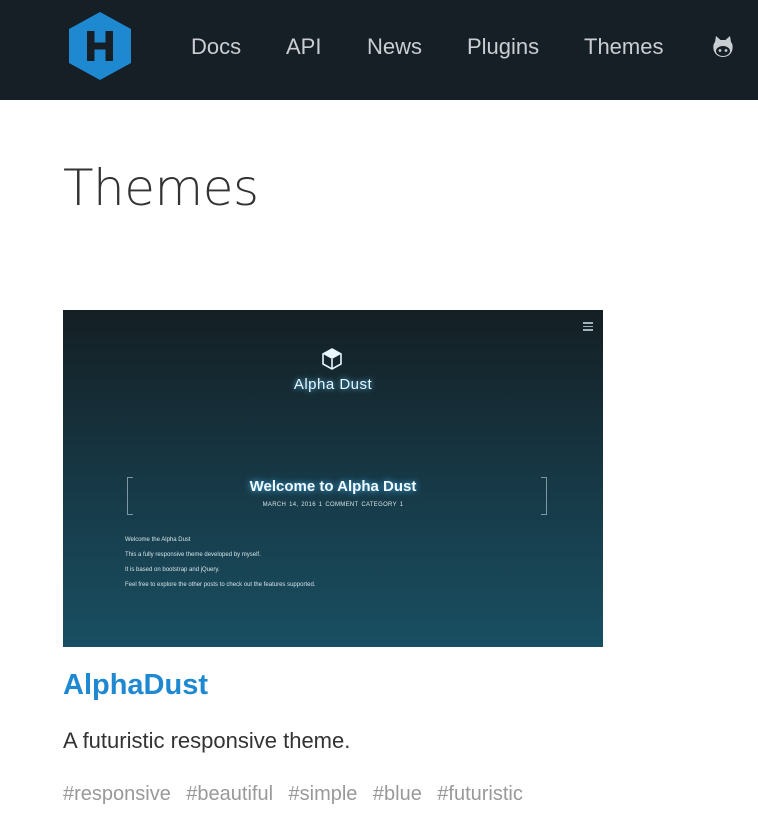 The width and height of the screenshot is (758, 835). I want to click on nav-themes-link: Themes, so click(623, 47).